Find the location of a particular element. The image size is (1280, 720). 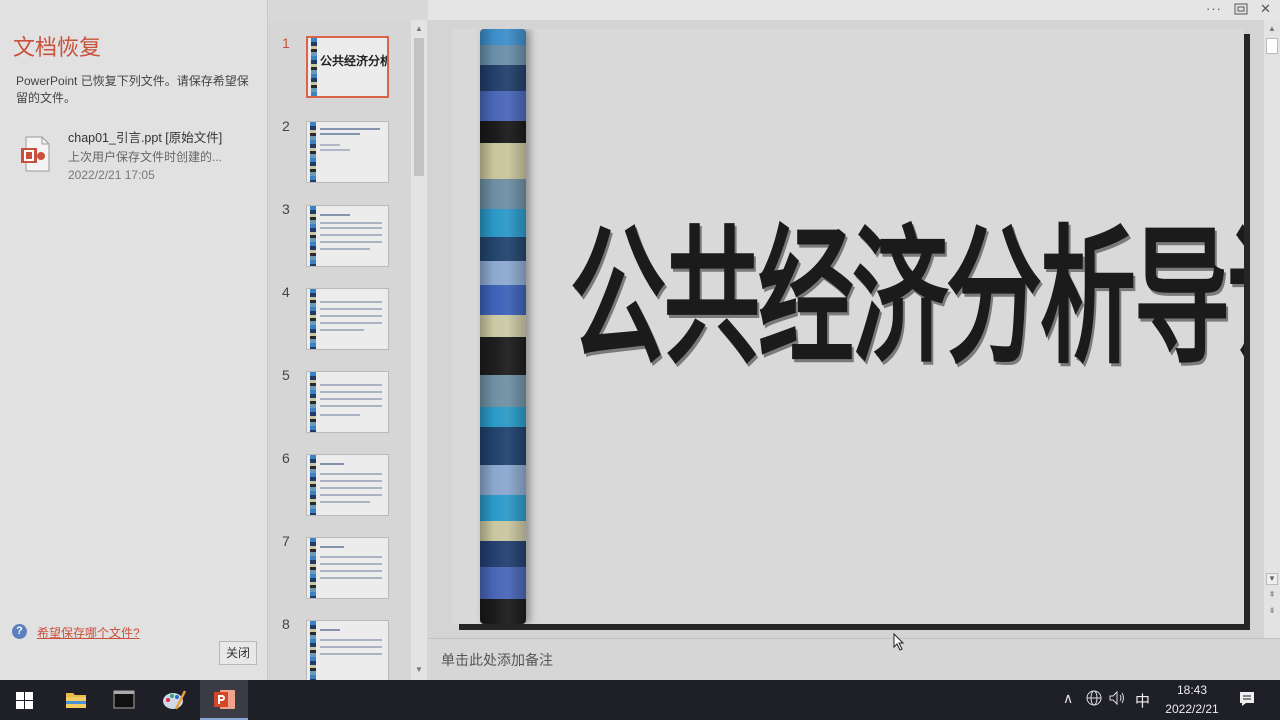

help-icon: ? is located at coordinates (19, 631).